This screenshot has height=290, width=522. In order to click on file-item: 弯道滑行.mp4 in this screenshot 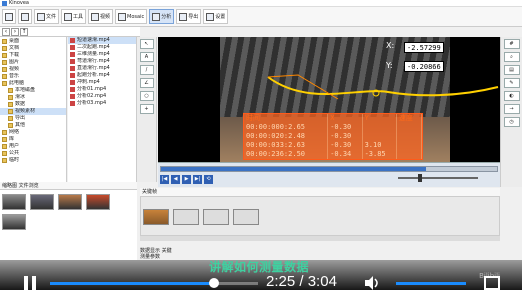, I will do `click(102, 61)`.